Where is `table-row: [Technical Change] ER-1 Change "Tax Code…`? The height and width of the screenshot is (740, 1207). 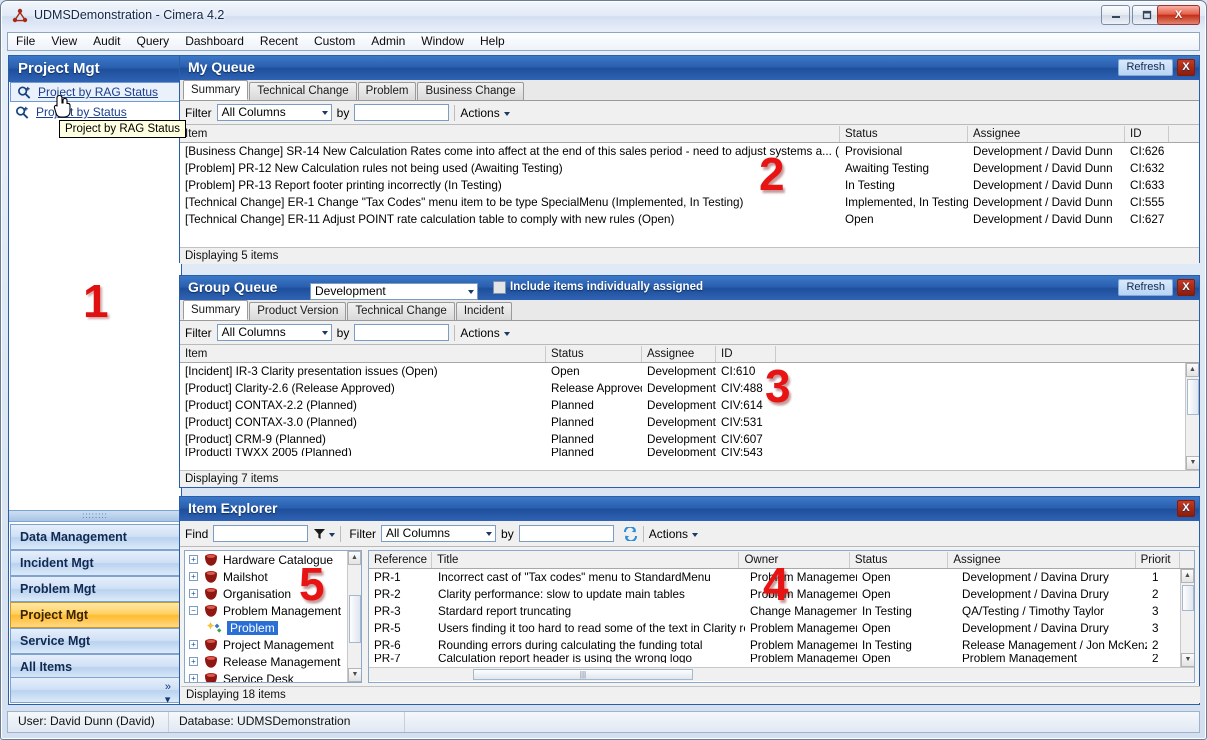
table-row: [Technical Change] ER-1 Change "Tax Code… is located at coordinates (689, 202).